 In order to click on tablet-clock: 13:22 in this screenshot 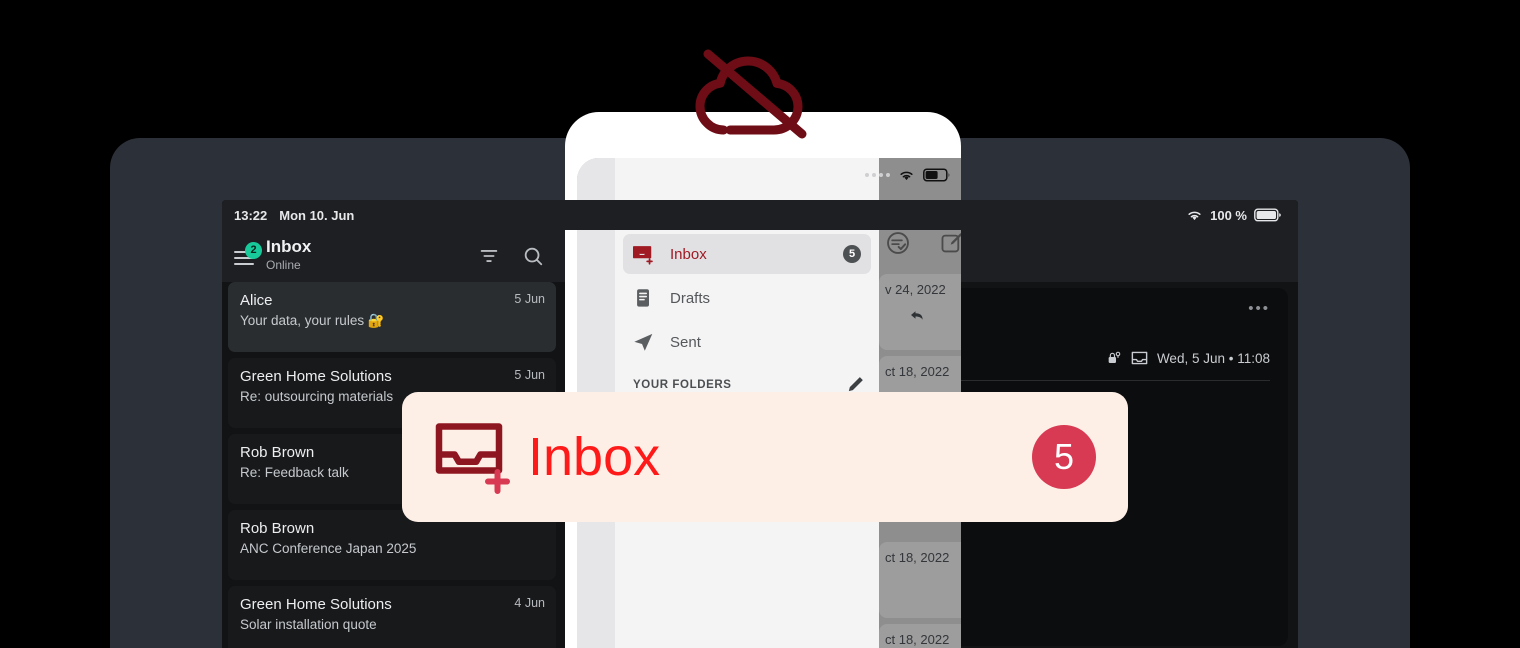, I will do `click(251, 215)`.